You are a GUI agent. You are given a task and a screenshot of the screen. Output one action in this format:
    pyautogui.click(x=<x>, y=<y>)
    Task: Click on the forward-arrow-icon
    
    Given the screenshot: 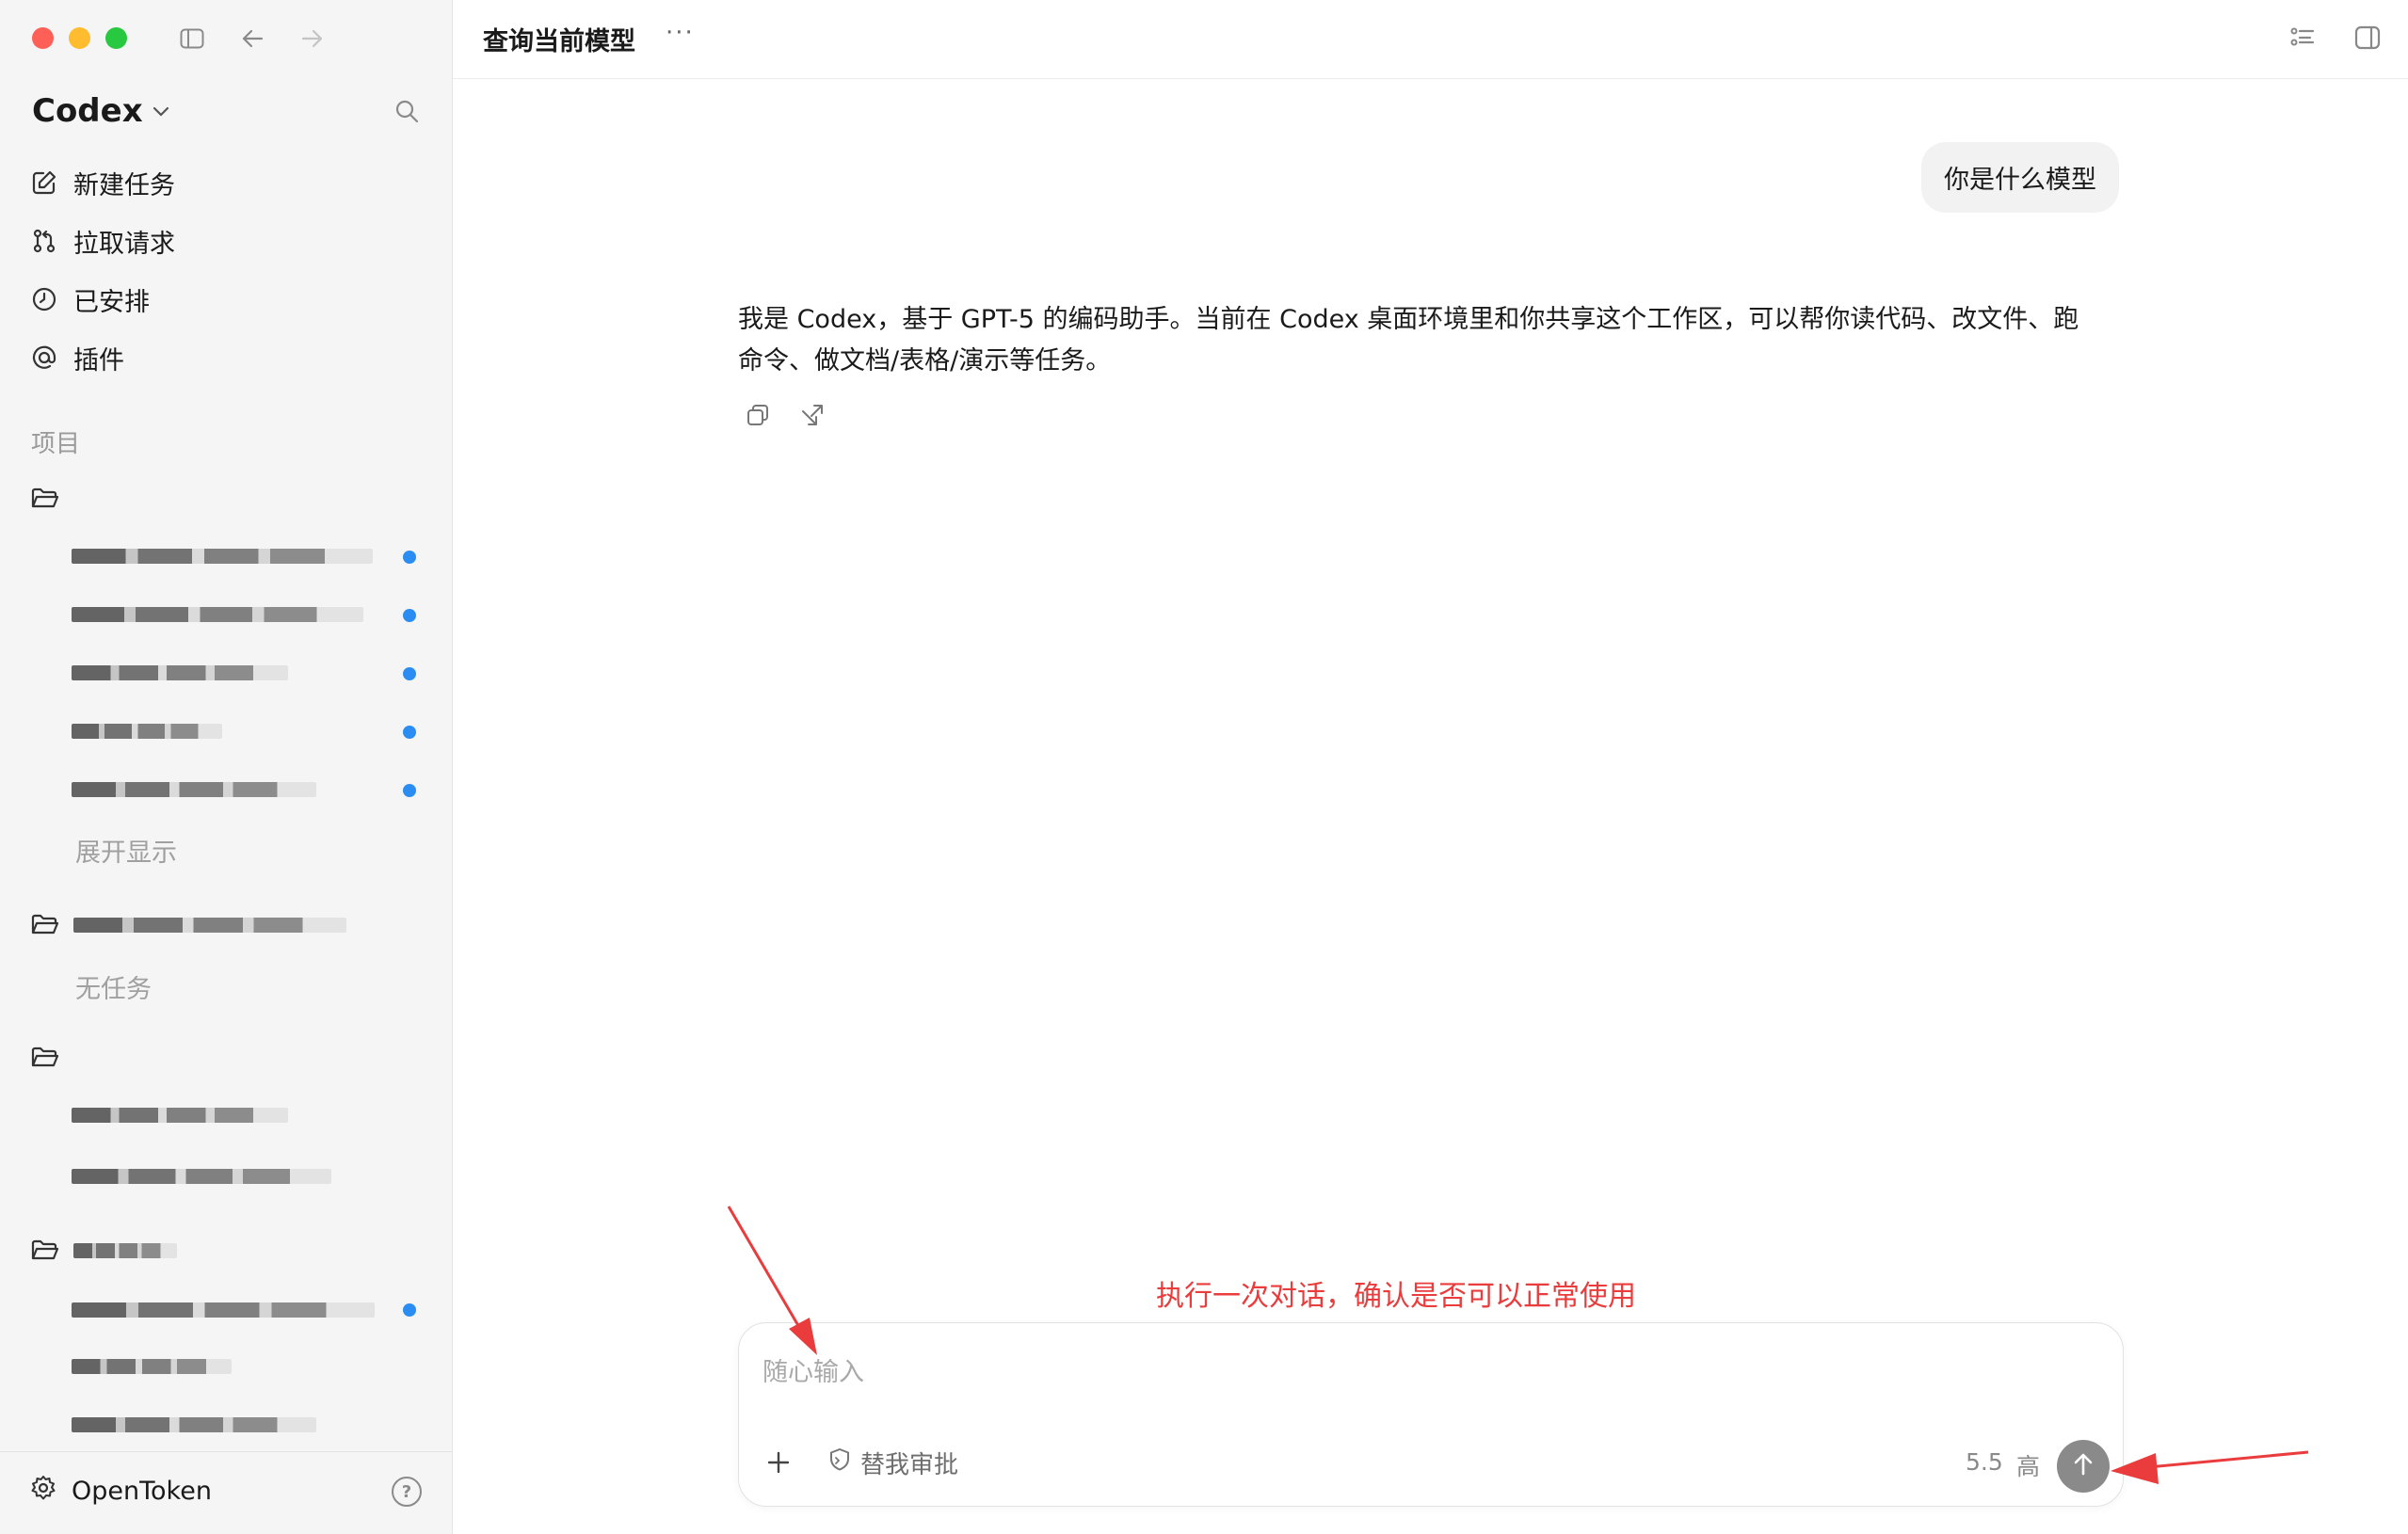 What is the action you would take?
    pyautogui.click(x=313, y=39)
    